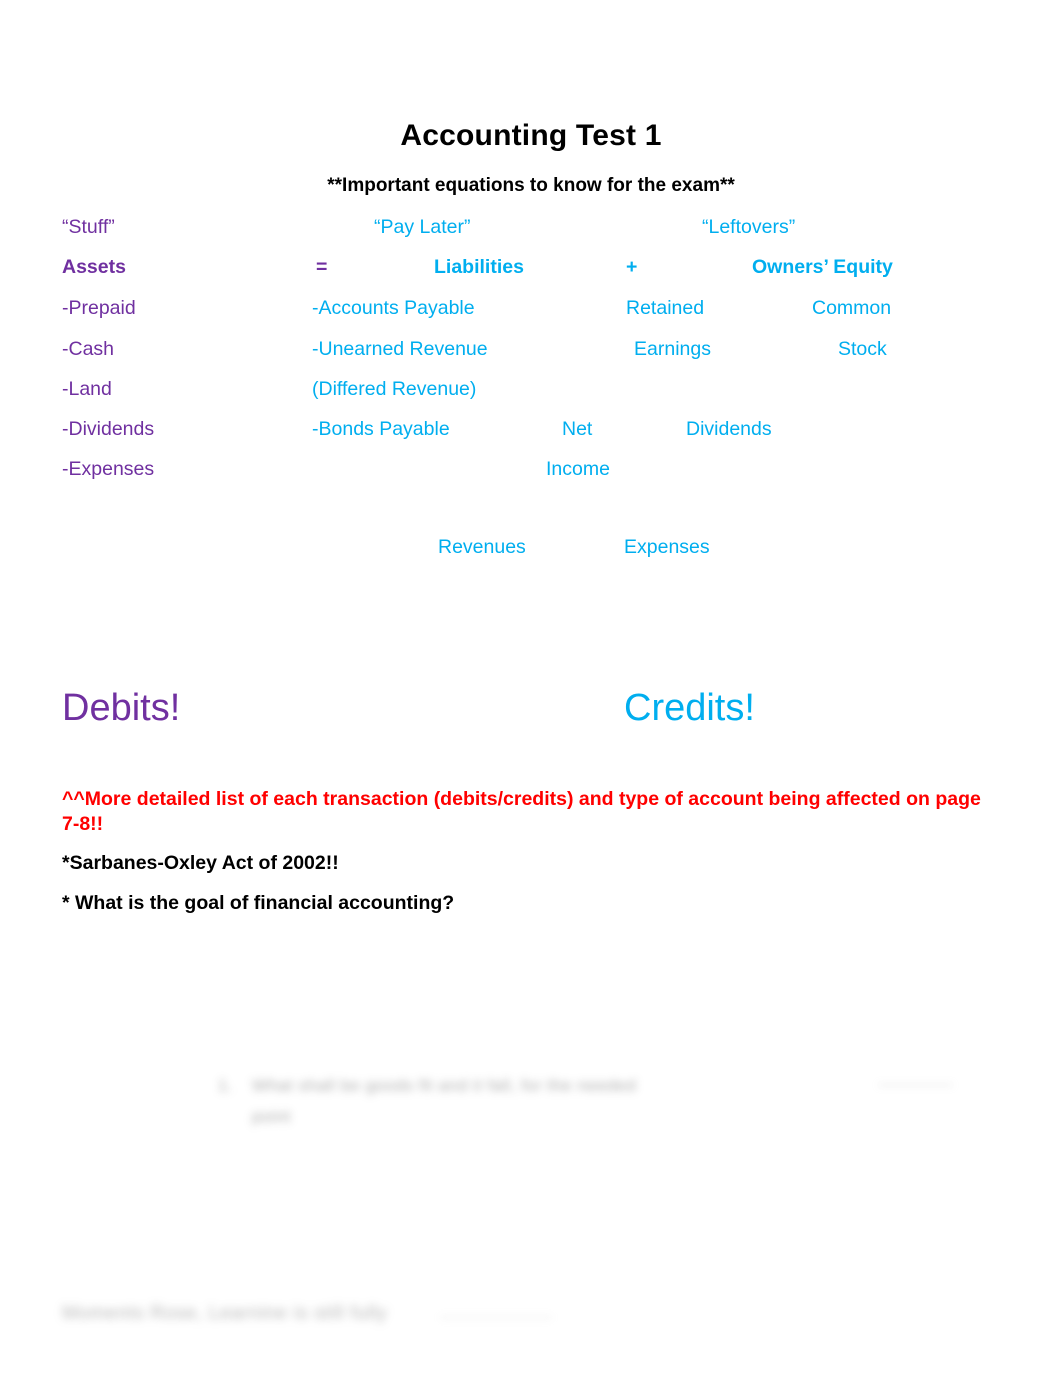 Image resolution: width=1062 pixels, height=1377 pixels. Describe the element at coordinates (427, 1116) in the screenshot. I see `redacted-list-line-2: point` at that location.